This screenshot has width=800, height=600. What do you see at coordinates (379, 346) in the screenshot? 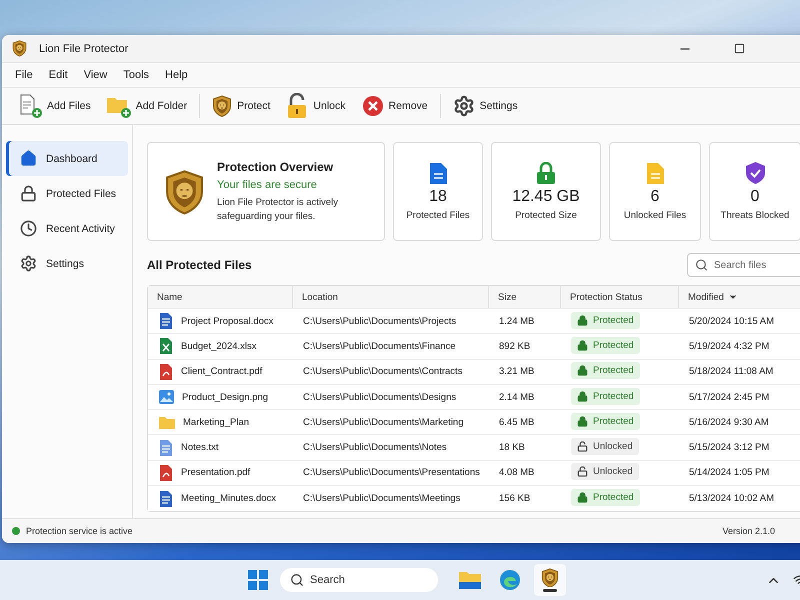
I see `table-cell-text: C:\Users\Public\Documents\Finance` at bounding box center [379, 346].